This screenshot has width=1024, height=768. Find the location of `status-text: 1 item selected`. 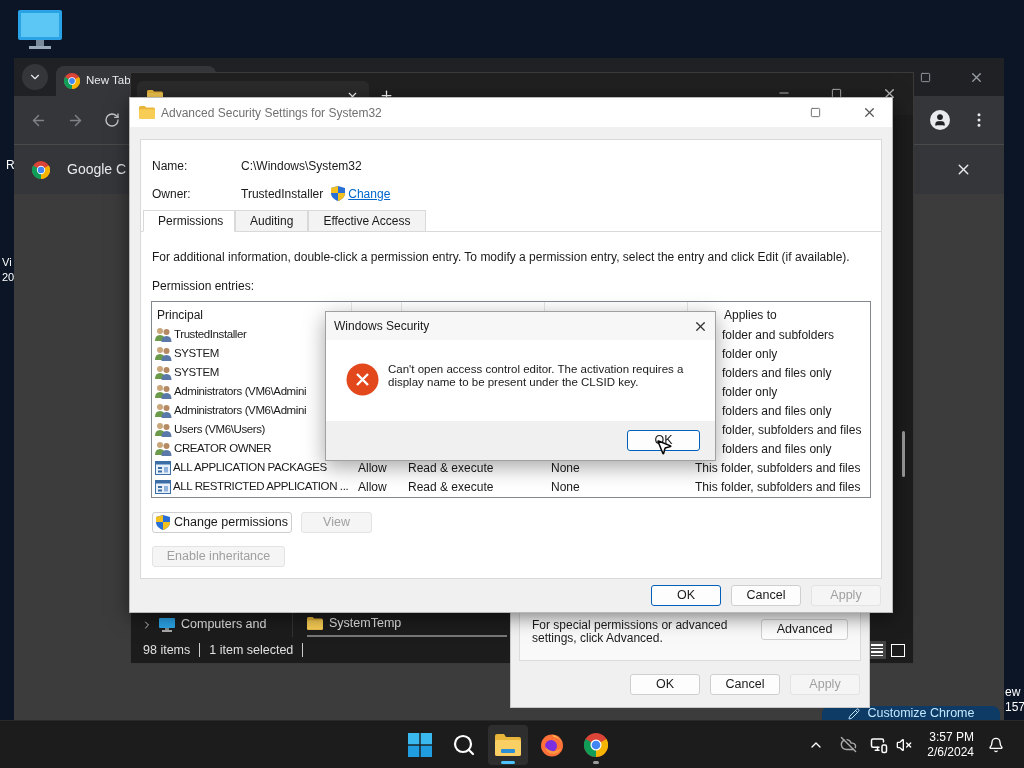

status-text: 1 item selected is located at coordinates (251, 650).